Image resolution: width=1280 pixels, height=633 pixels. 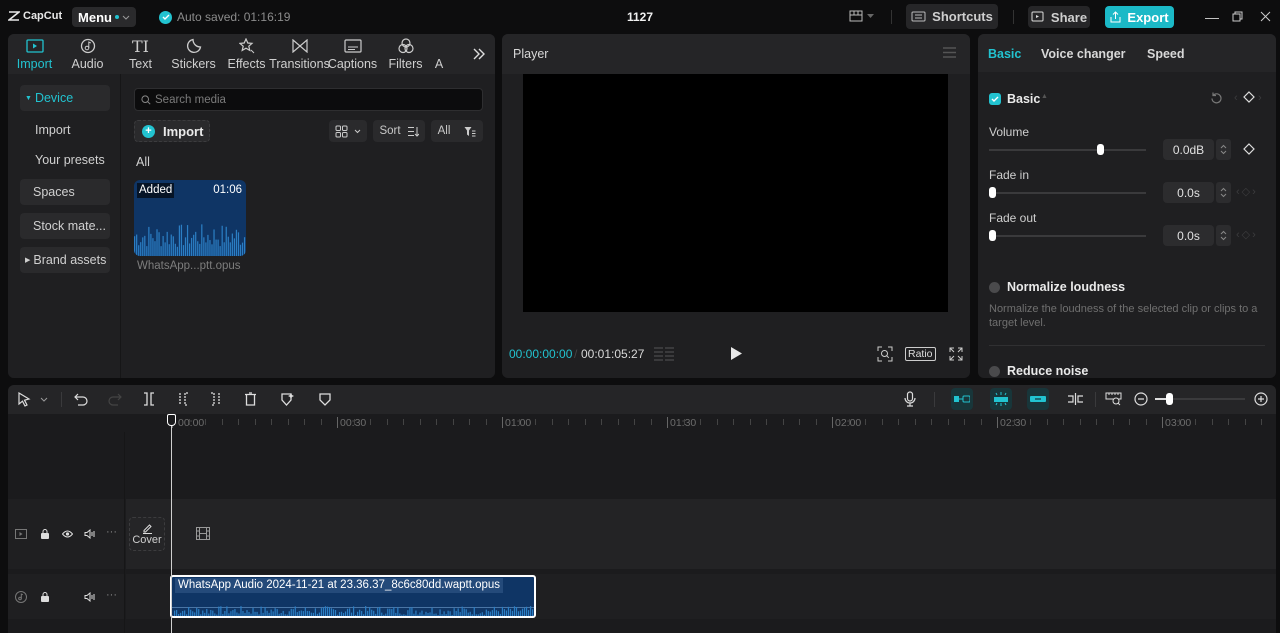 What do you see at coordinates (299, 54) in the screenshot?
I see `tab-transitions: Transitions` at bounding box center [299, 54].